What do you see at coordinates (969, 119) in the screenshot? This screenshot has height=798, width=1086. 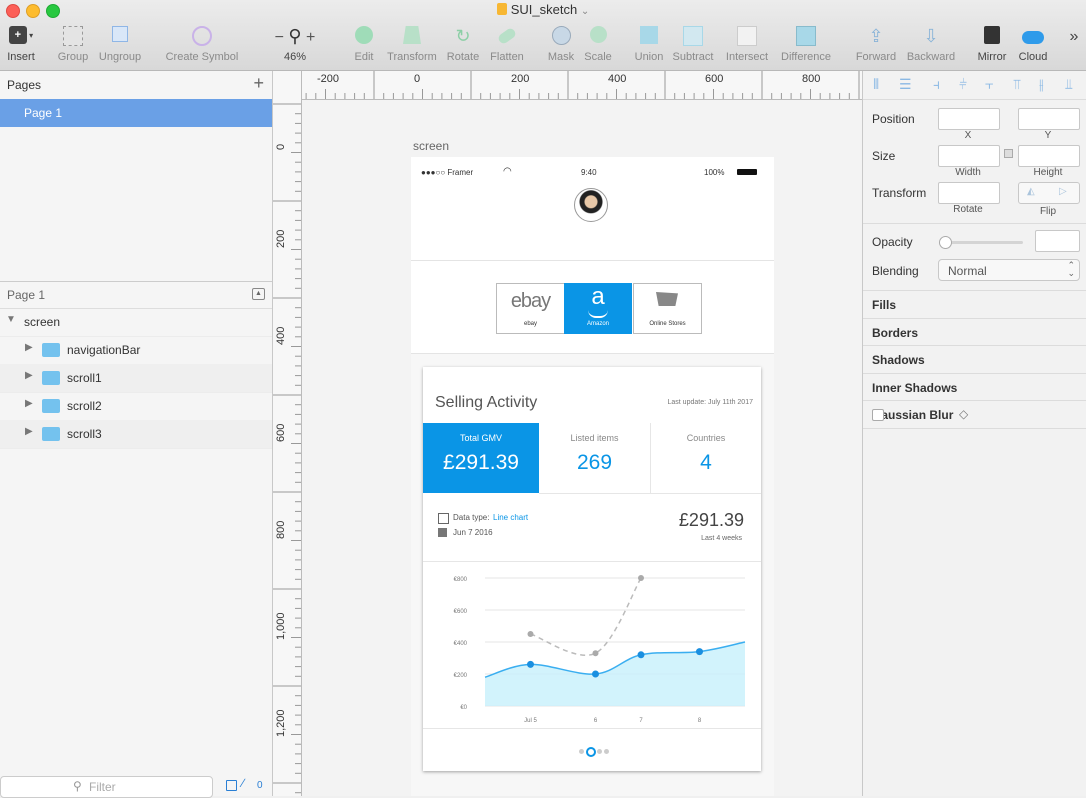 I see `position-x-input` at bounding box center [969, 119].